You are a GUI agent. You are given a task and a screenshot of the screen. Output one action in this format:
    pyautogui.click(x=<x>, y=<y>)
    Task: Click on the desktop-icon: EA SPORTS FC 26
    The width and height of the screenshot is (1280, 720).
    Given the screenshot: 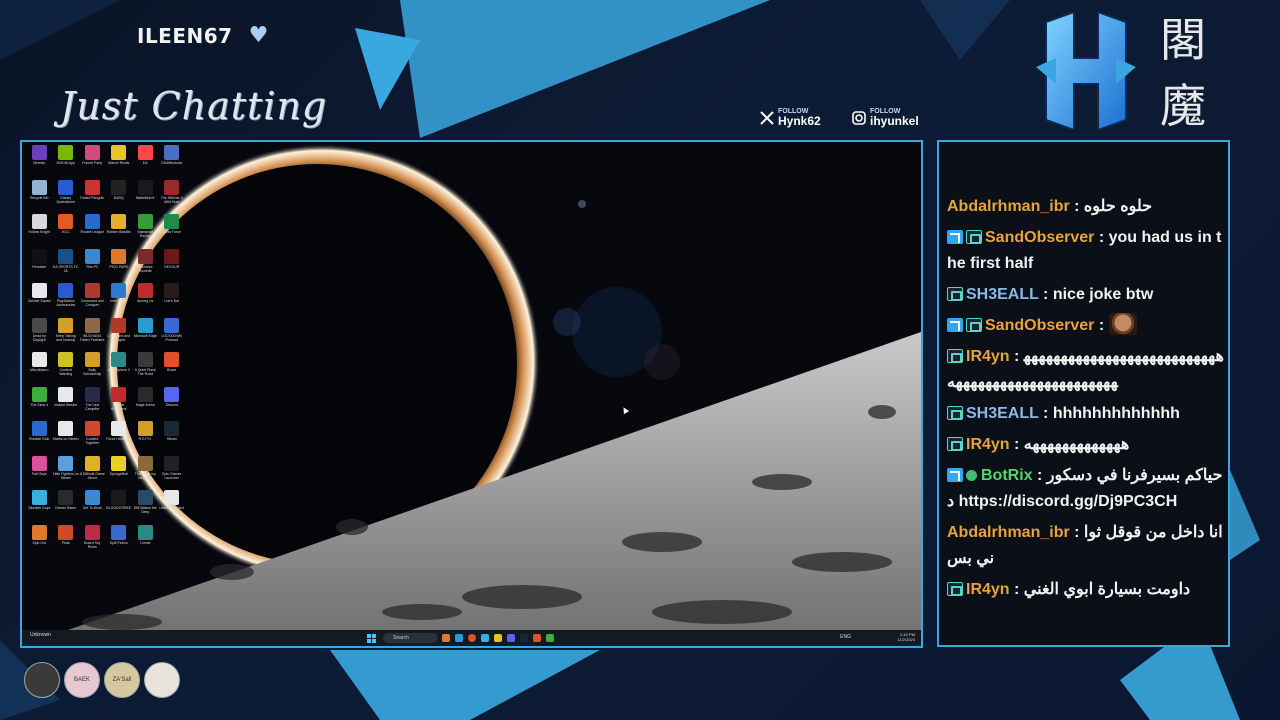 What is the action you would take?
    pyautogui.click(x=66, y=266)
    